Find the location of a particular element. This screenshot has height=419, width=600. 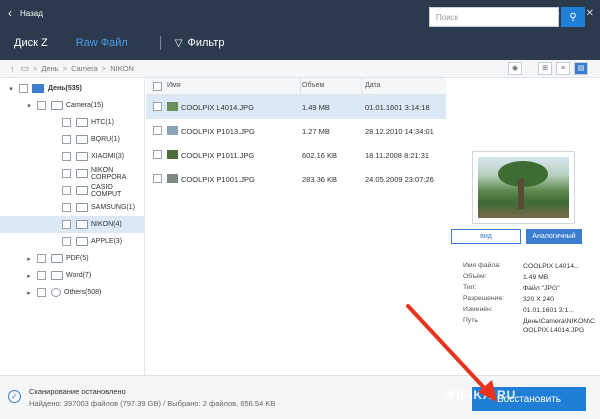

back-button: ‹ Назад is located at coordinates (25, 13).